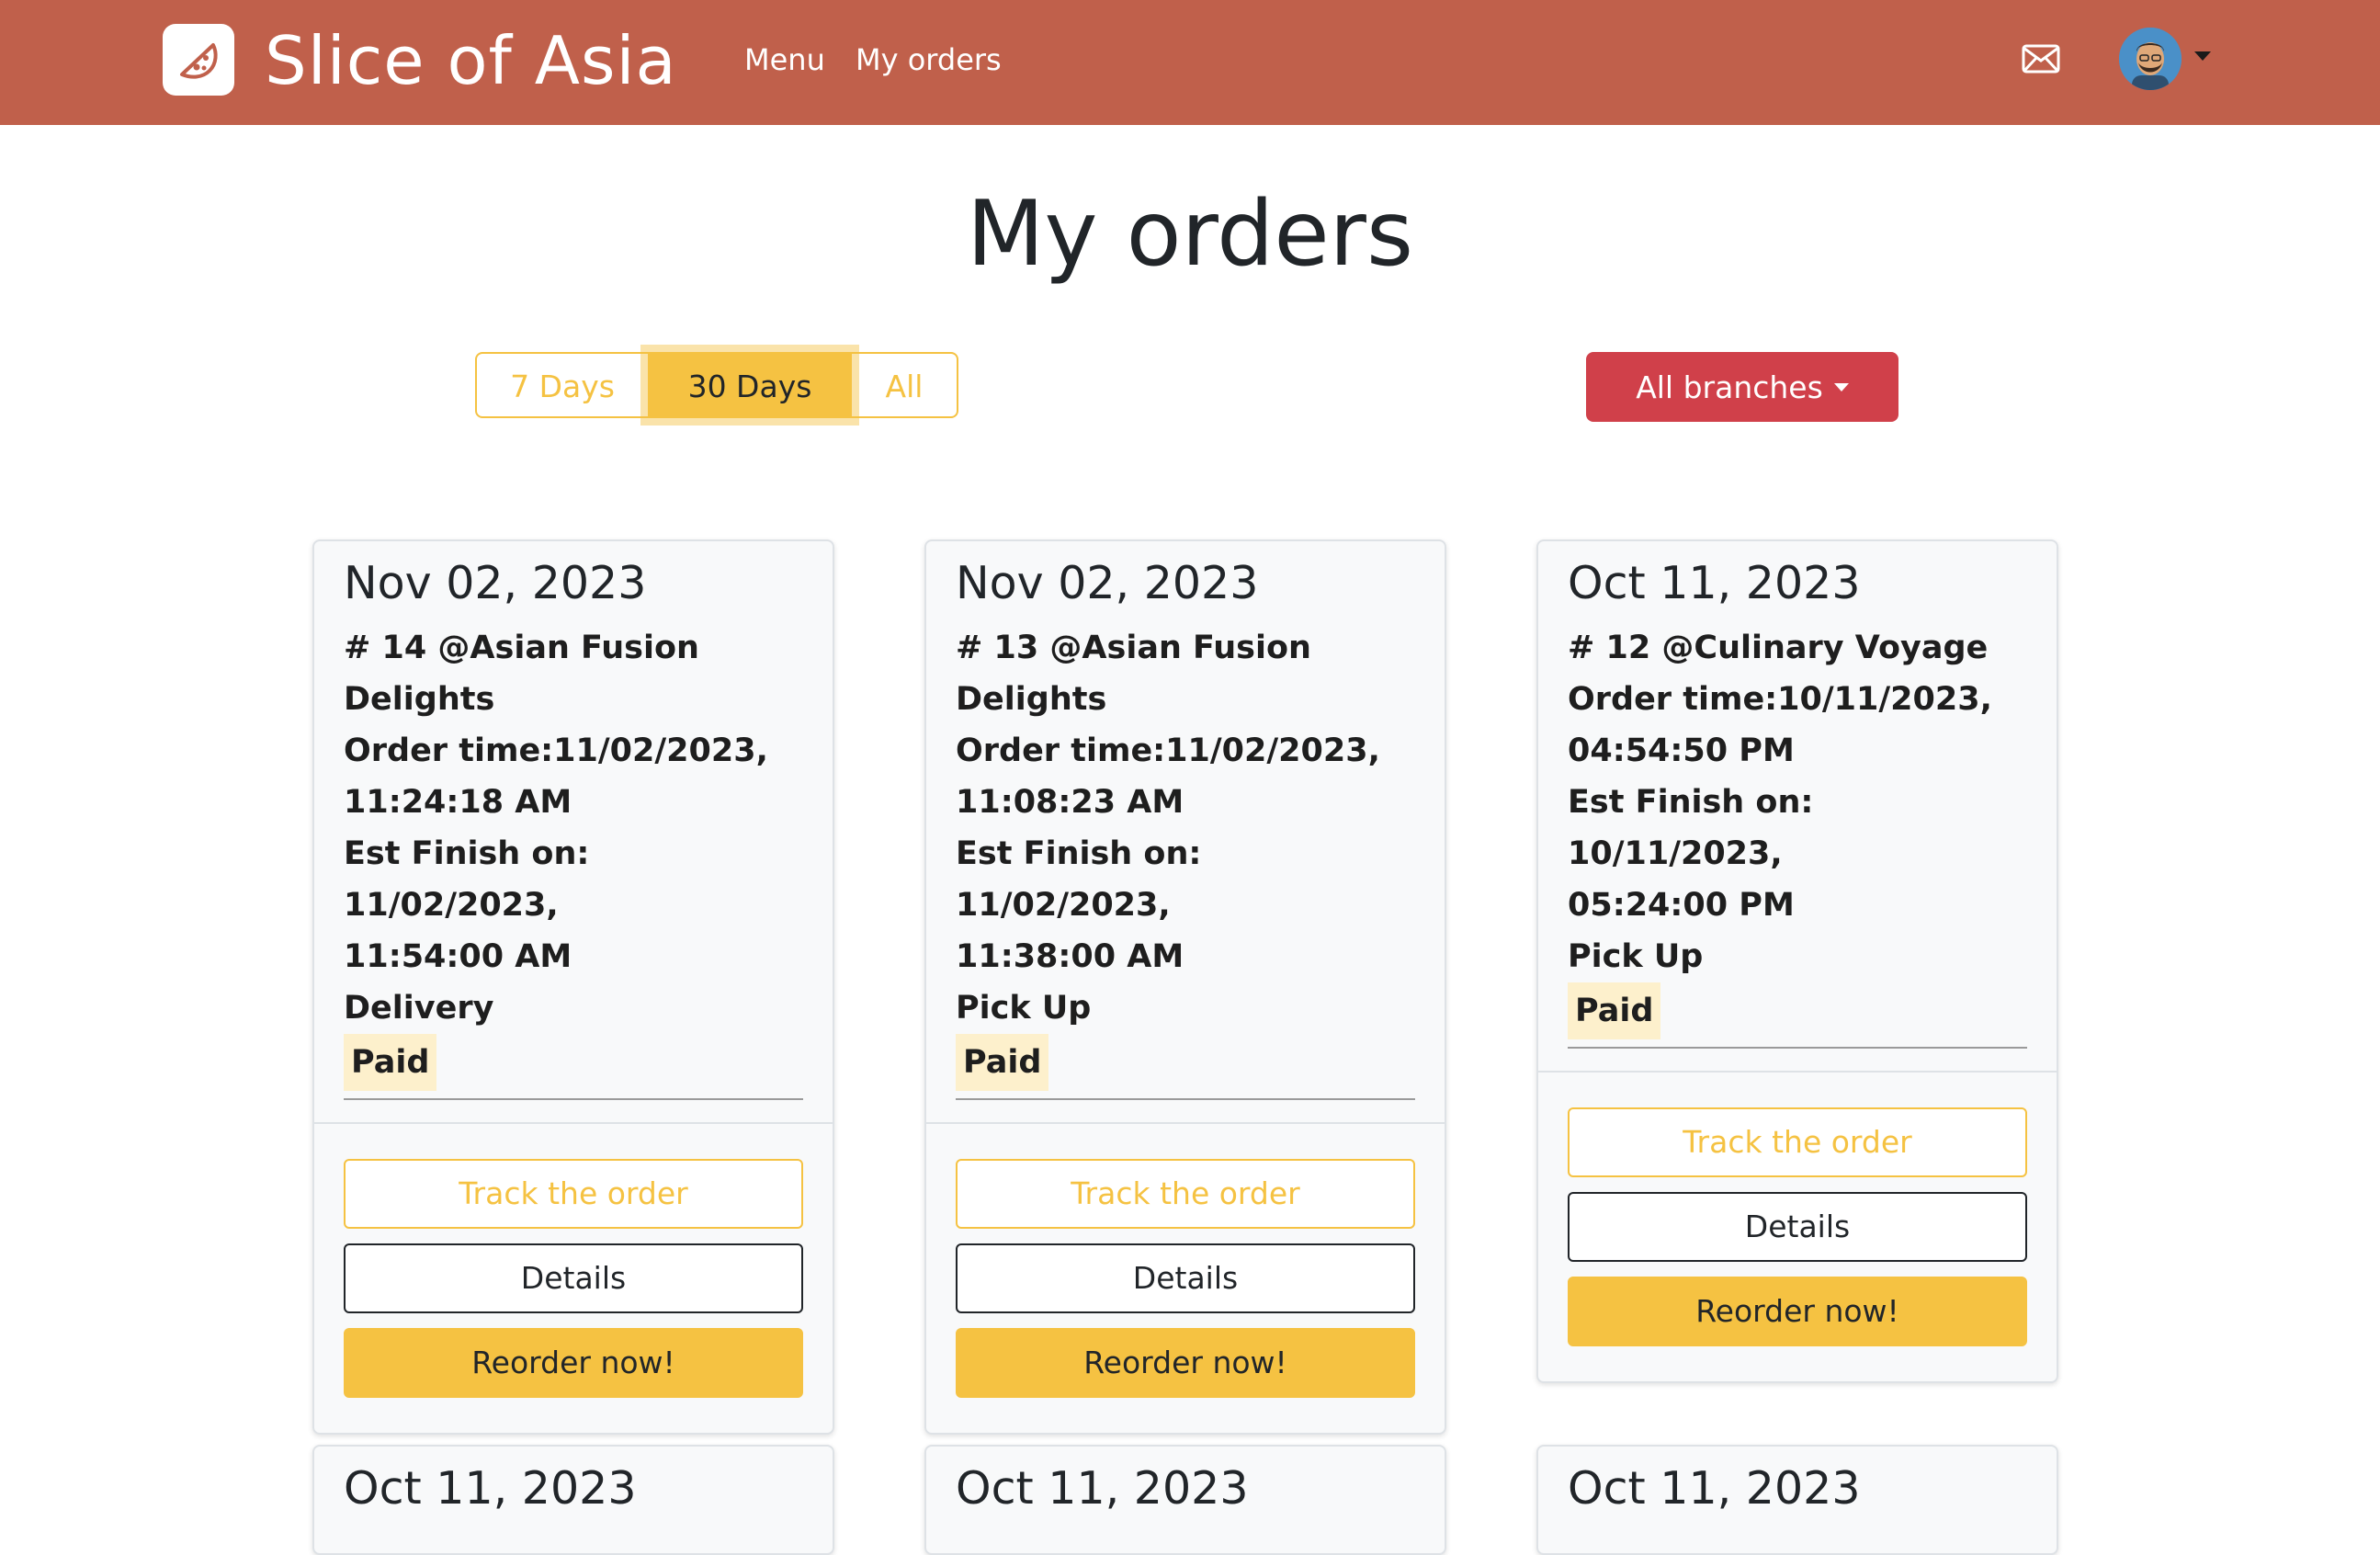 The height and width of the screenshot is (1555, 2380). What do you see at coordinates (750, 385) in the screenshot?
I see `filter-30-days: 30 Days` at bounding box center [750, 385].